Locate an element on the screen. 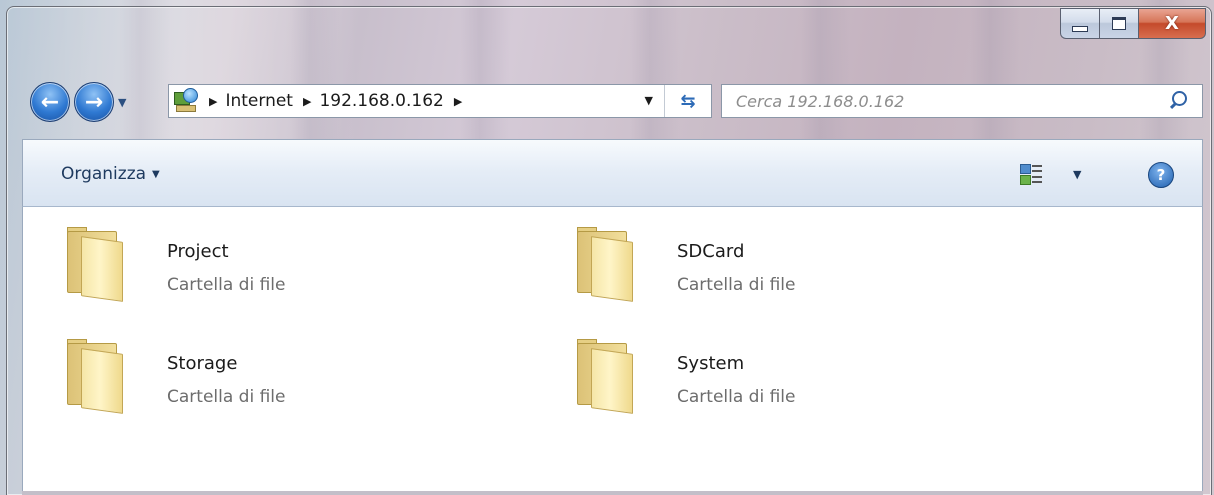  caption-buttons: X is located at coordinates (1133, 23).